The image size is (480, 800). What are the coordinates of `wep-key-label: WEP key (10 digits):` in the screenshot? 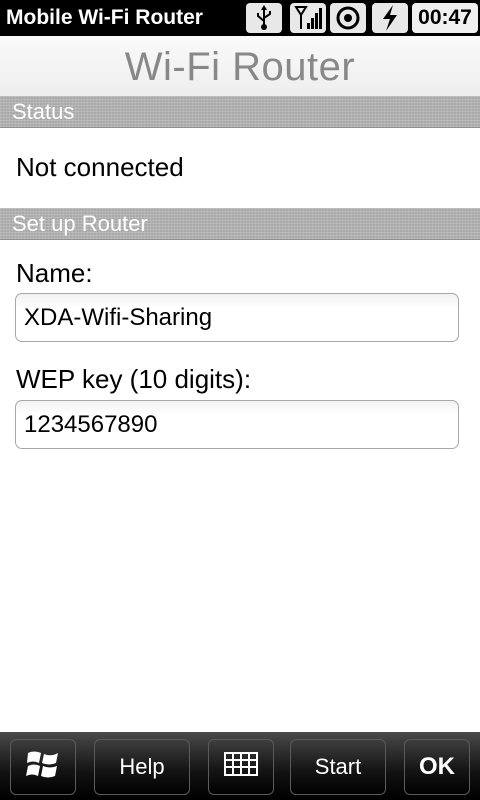 It's located at (134, 379).